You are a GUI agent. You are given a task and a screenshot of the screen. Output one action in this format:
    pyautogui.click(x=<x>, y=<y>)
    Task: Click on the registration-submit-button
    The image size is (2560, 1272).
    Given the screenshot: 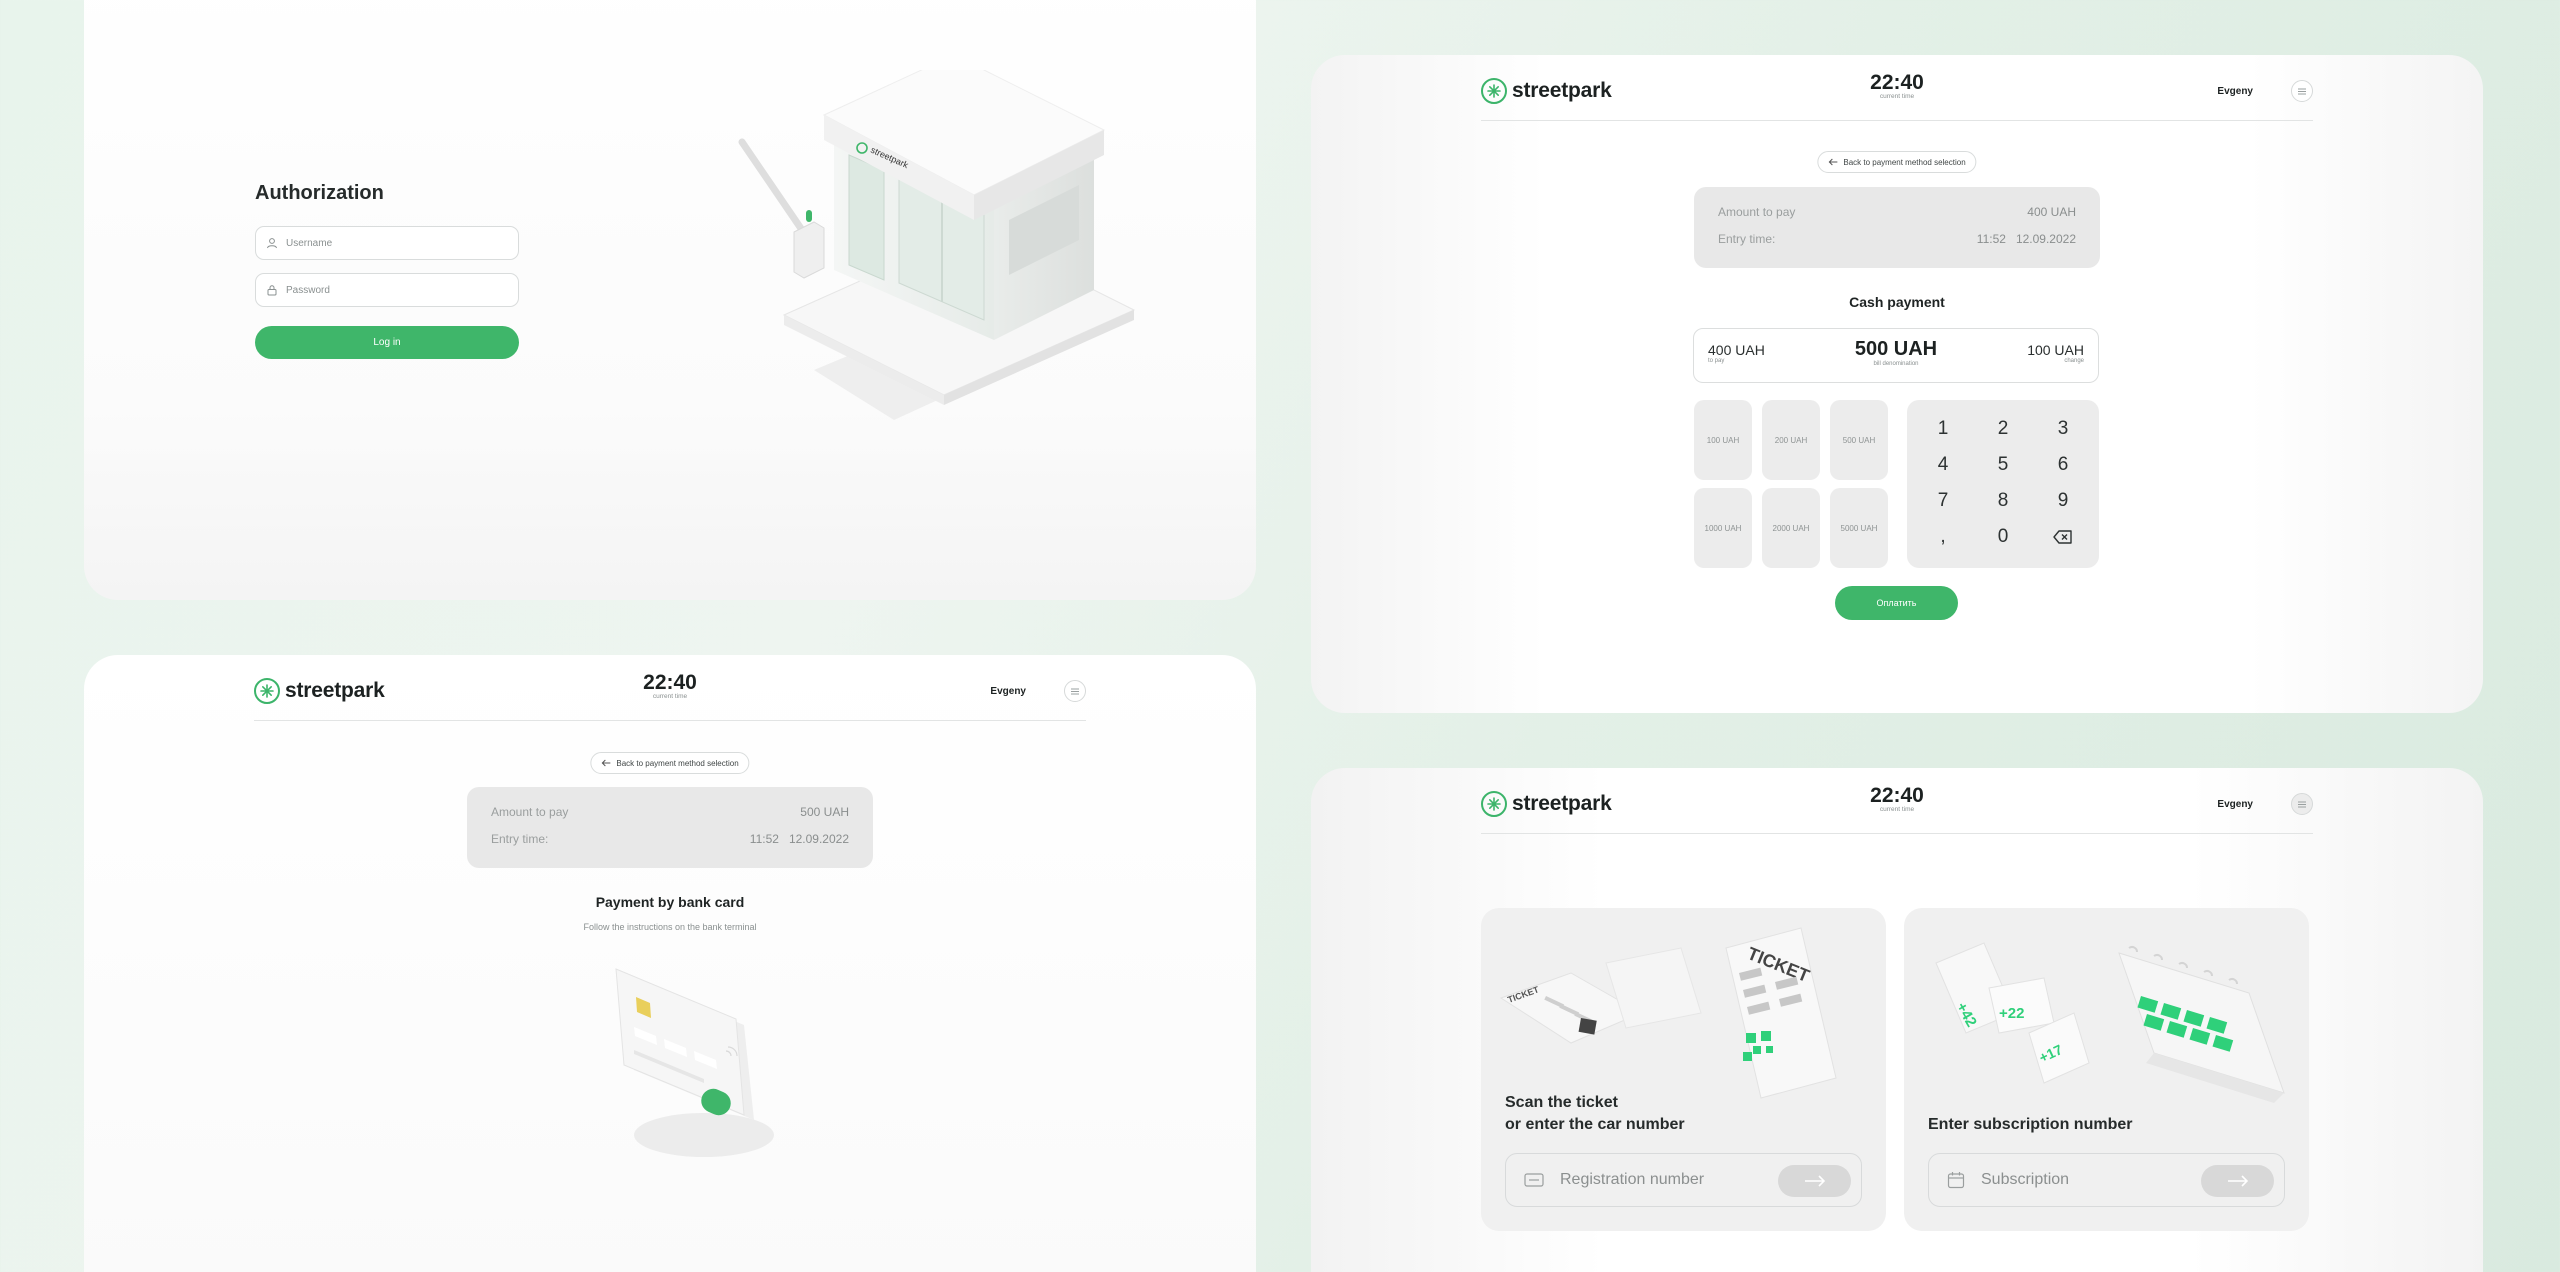 What is the action you would take?
    pyautogui.click(x=1814, y=1181)
    